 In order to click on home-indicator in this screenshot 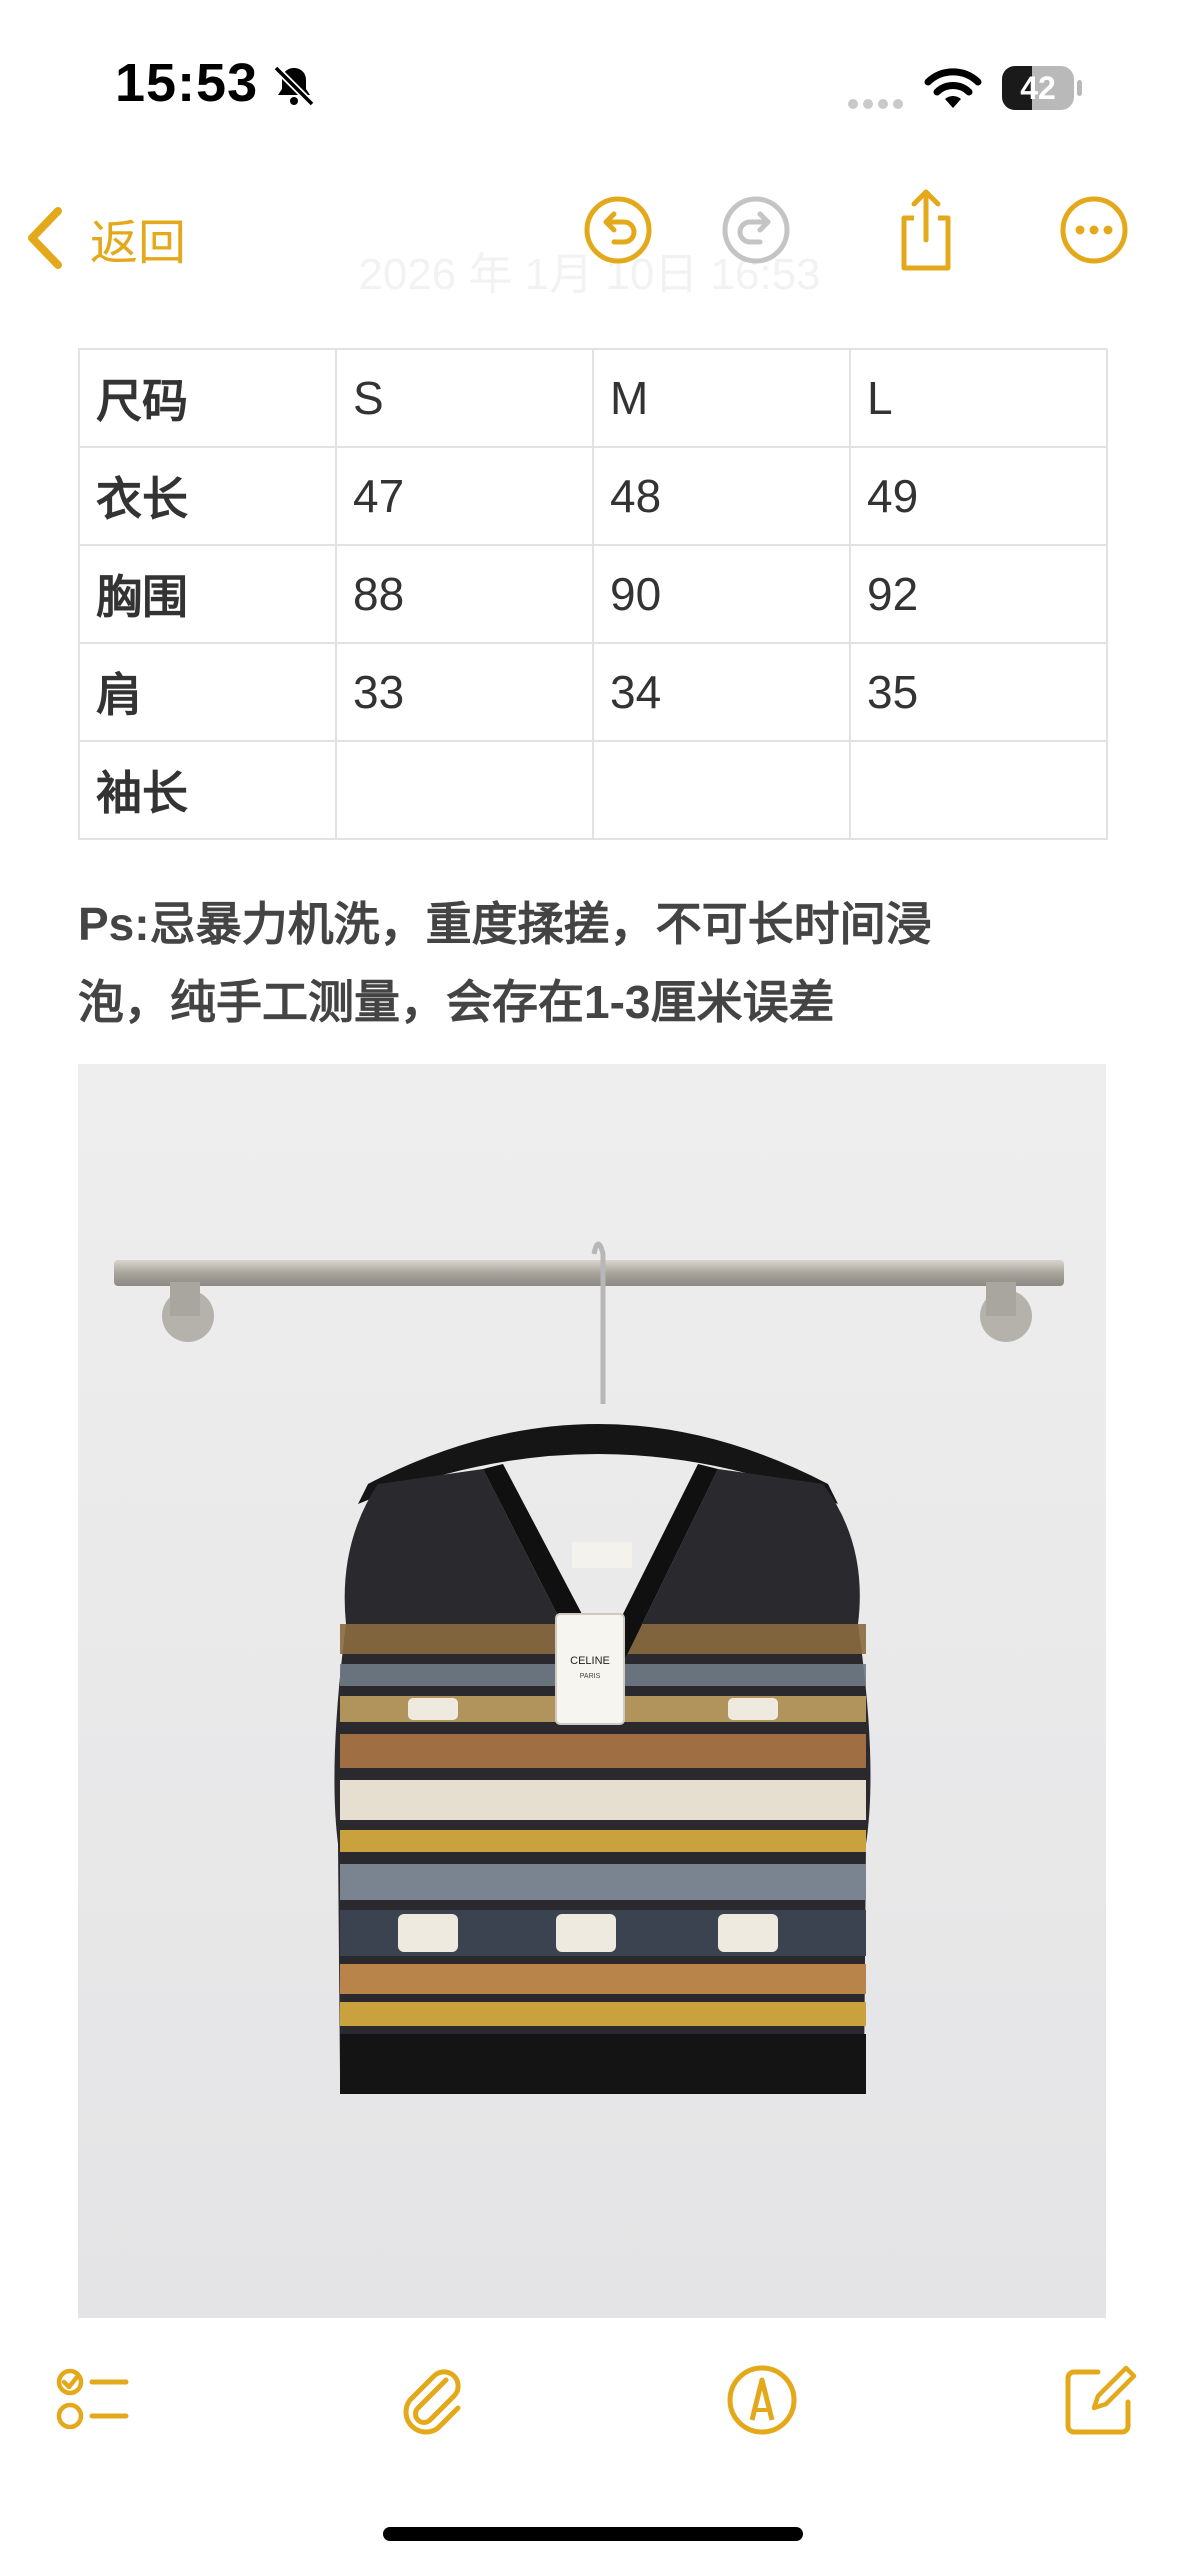, I will do `click(593, 2534)`.